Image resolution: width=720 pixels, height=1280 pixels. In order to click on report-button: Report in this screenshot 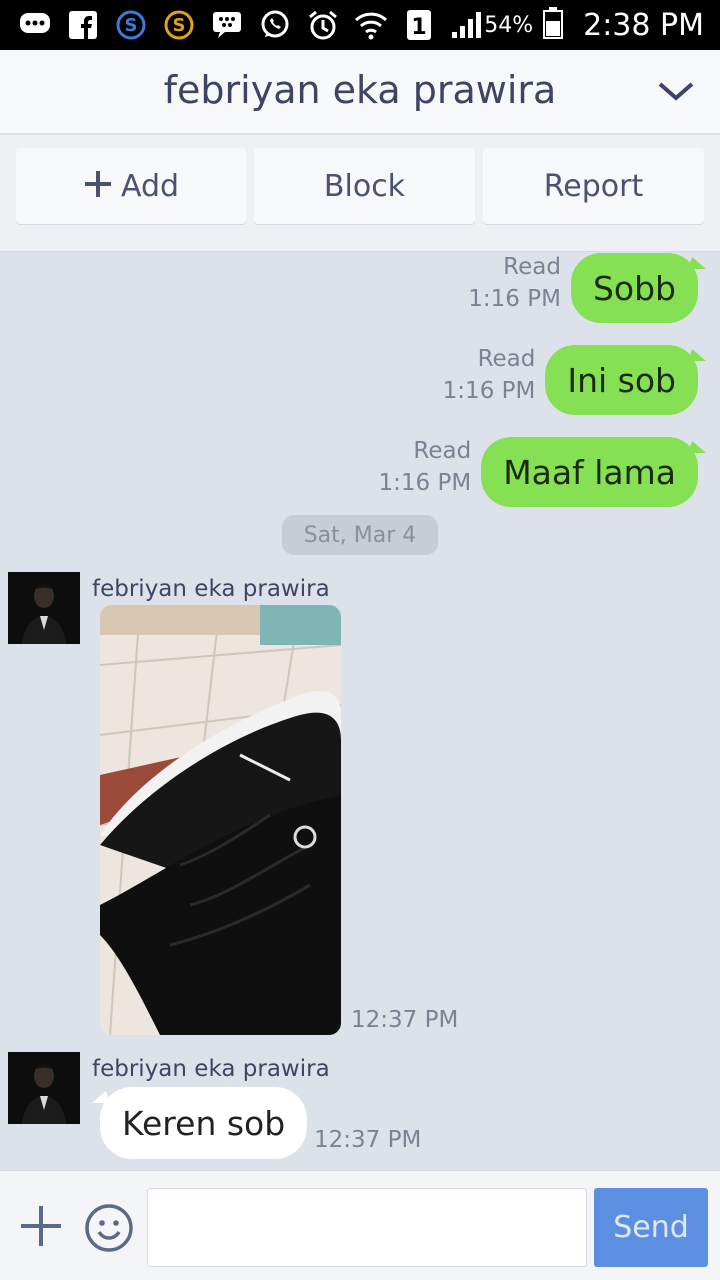, I will do `click(593, 186)`.